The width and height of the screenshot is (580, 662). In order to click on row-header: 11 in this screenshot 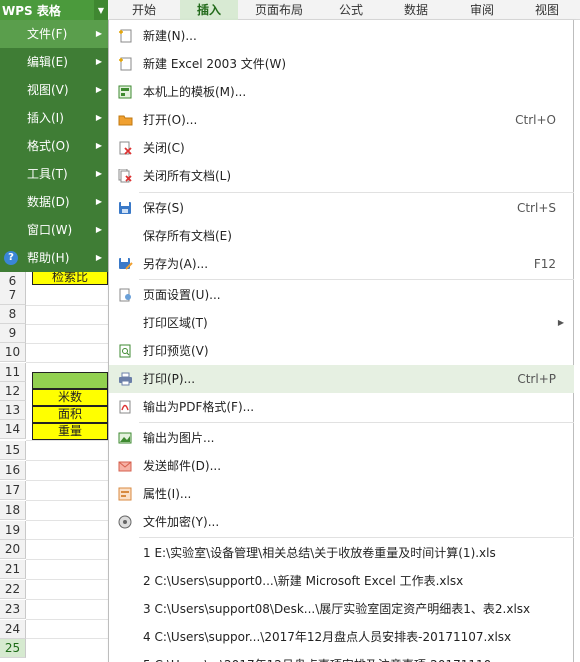, I will do `click(13, 372)`.